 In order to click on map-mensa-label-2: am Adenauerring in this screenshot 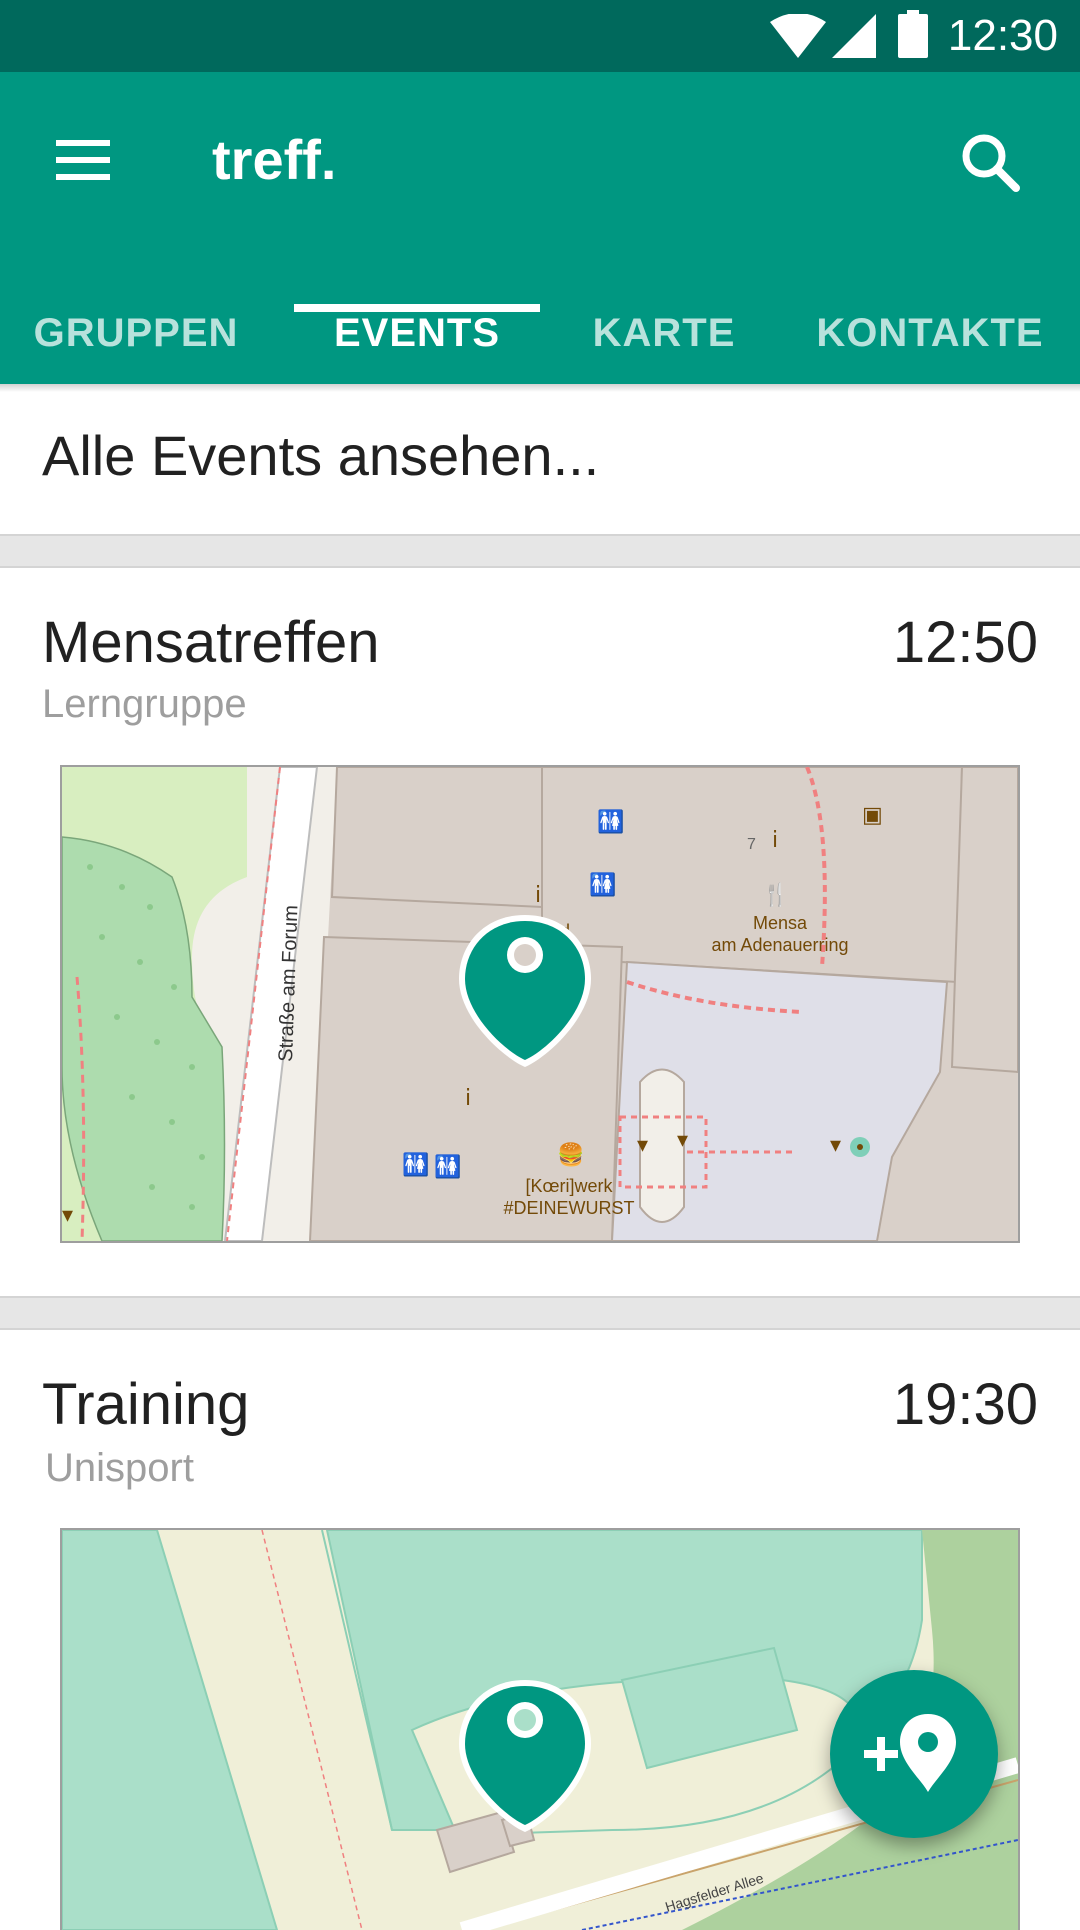, I will do `click(779, 945)`.